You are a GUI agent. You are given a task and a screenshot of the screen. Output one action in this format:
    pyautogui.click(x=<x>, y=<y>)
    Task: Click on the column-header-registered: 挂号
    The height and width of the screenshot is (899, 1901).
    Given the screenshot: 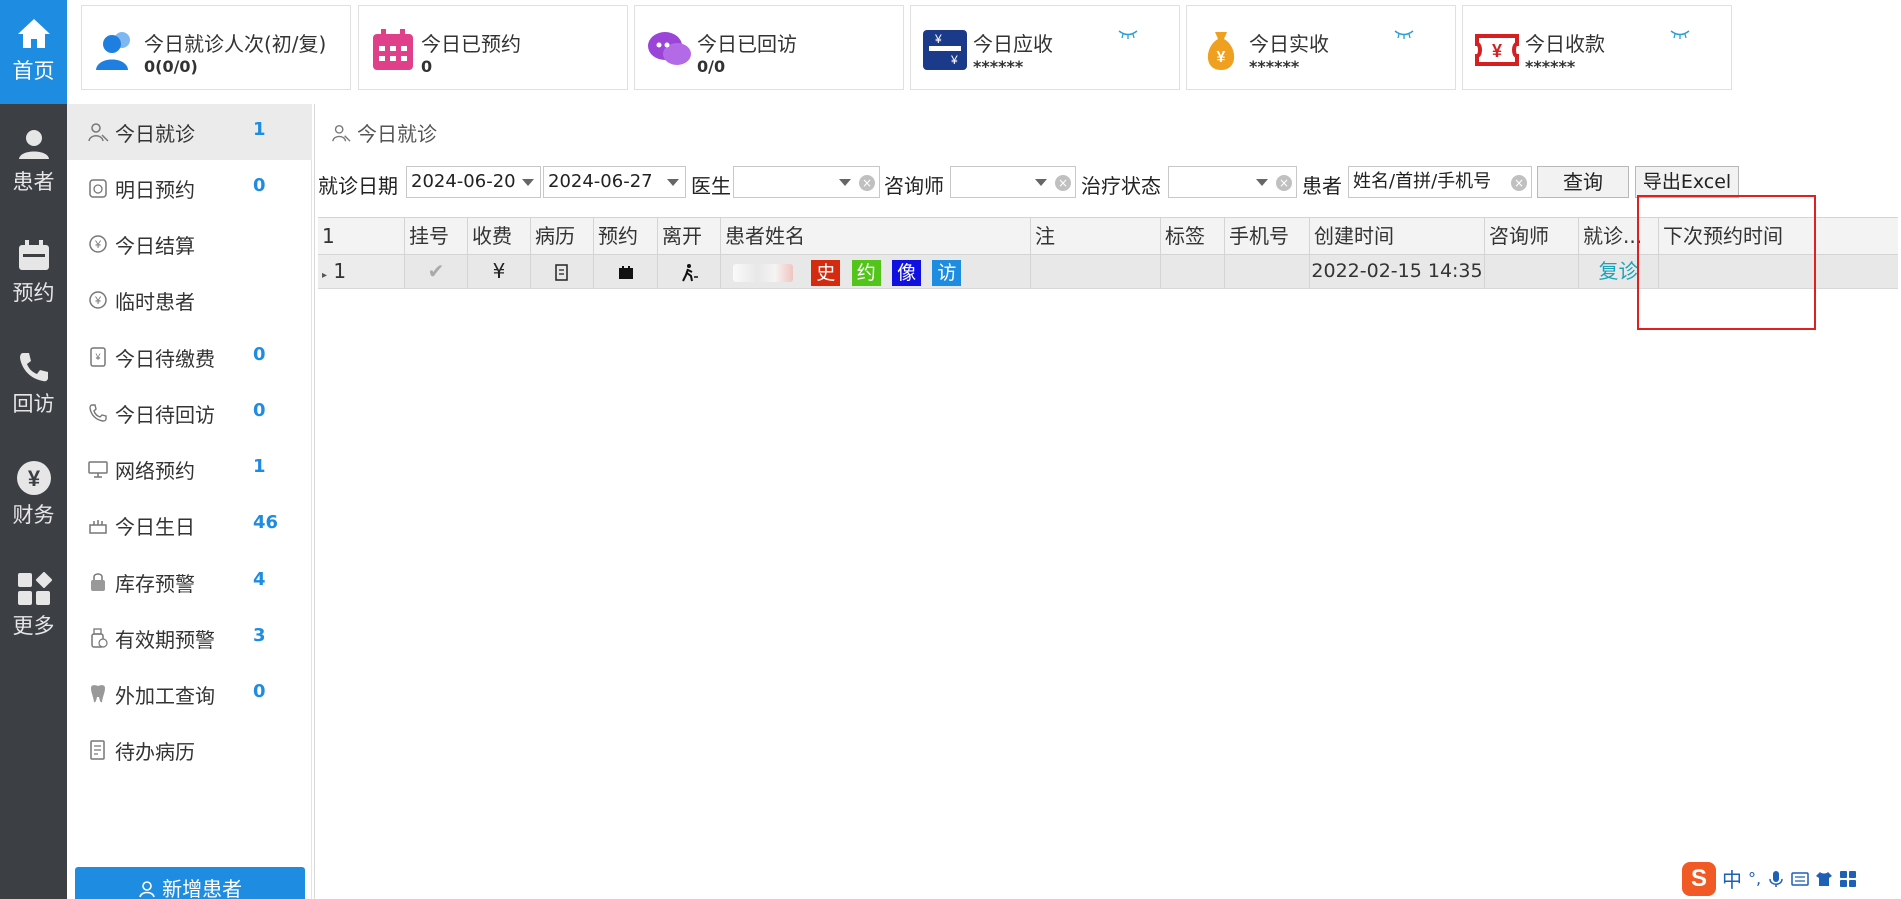 What is the action you would take?
    pyautogui.click(x=436, y=236)
    